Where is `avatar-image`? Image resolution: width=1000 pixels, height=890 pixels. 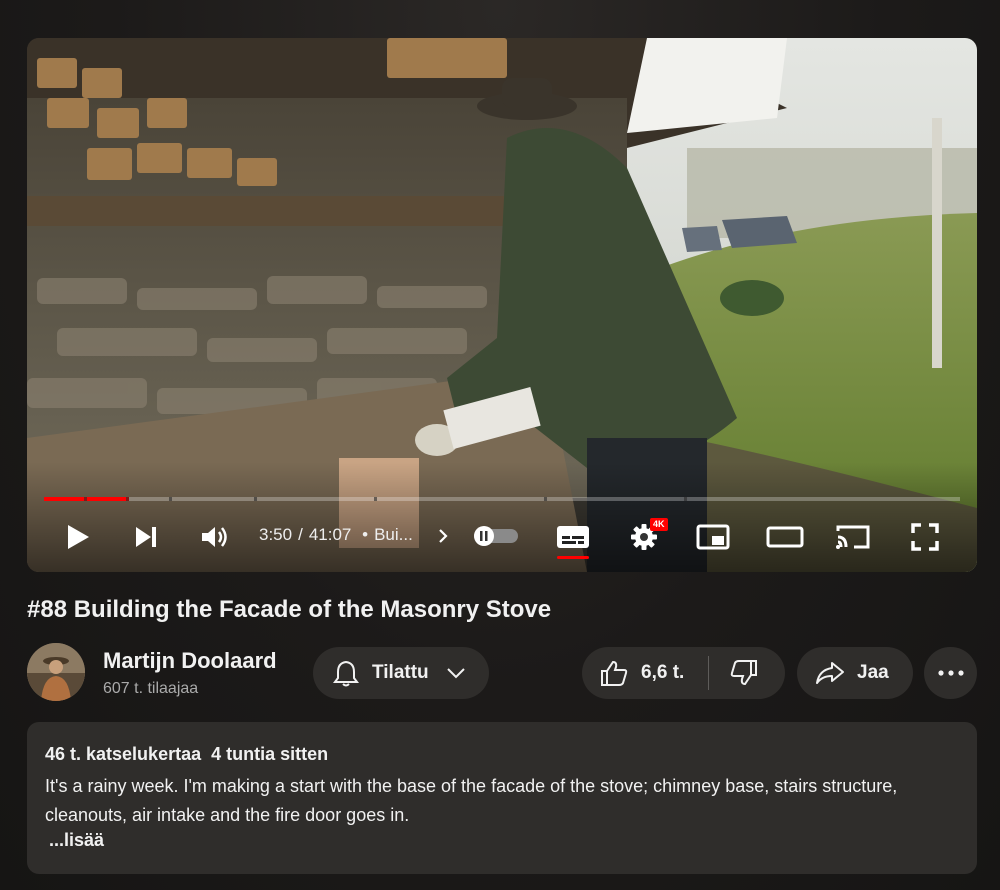
avatar-image is located at coordinates (56, 672).